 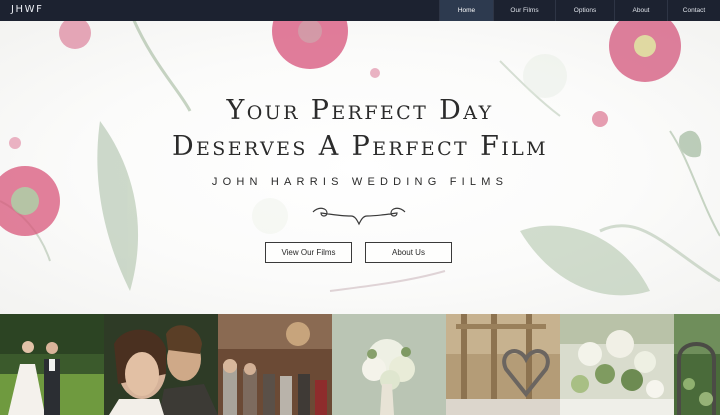 I want to click on about-us-button: About Us, so click(x=408, y=252).